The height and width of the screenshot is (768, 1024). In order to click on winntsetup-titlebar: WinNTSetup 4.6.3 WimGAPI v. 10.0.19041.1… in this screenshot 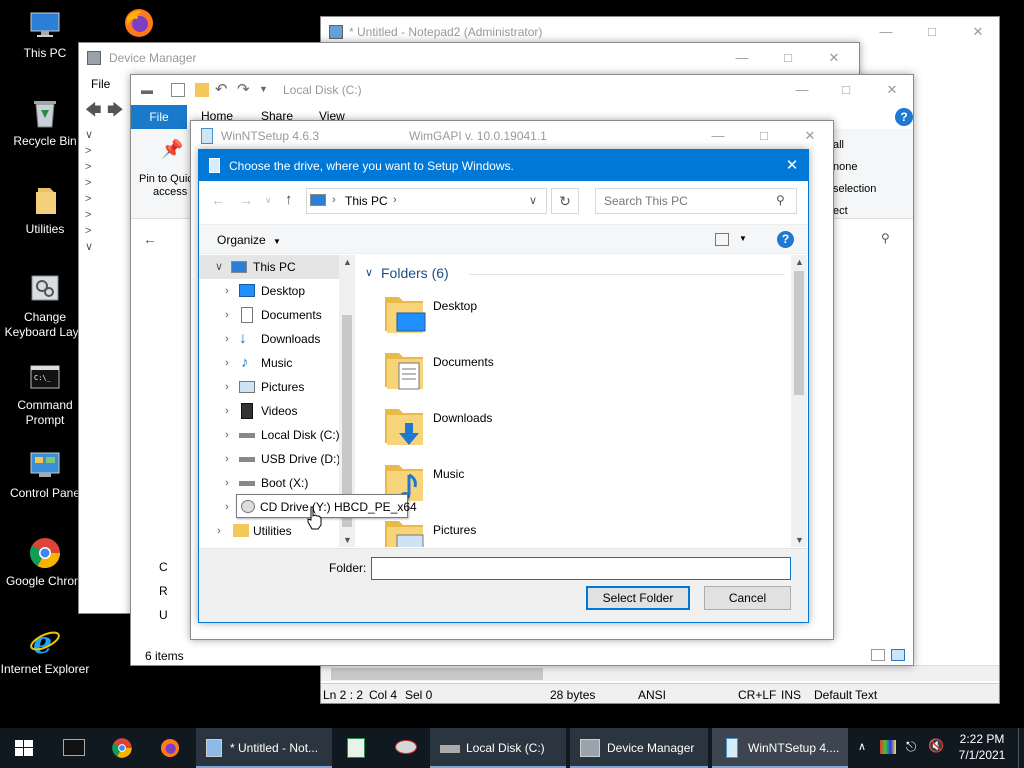, I will do `click(512, 136)`.